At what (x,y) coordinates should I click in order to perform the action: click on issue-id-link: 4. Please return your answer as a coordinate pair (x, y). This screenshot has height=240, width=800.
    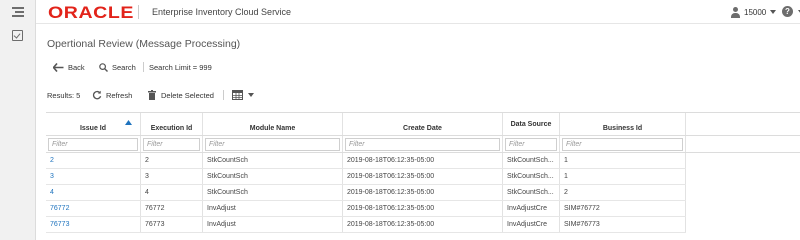
    Looking at the image, I should click on (93, 192).